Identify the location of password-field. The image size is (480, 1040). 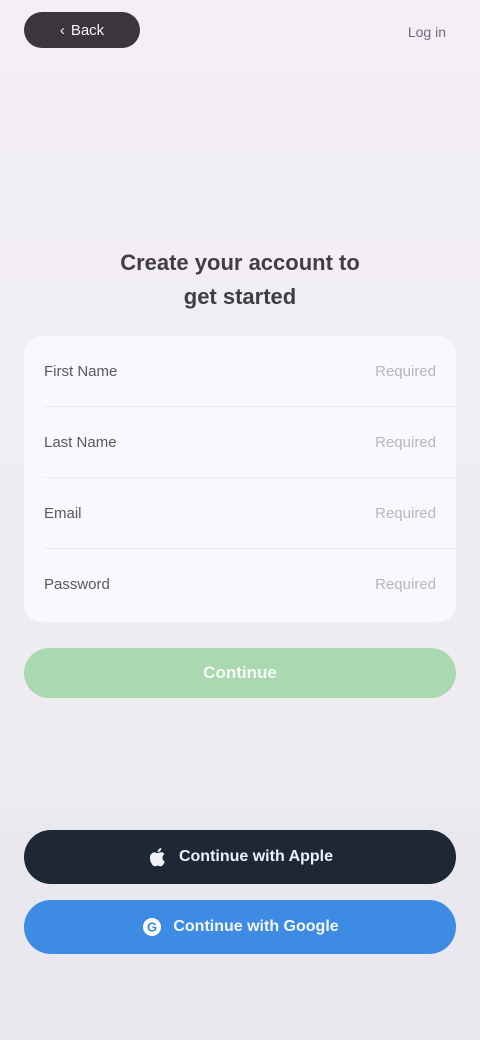
(295, 584).